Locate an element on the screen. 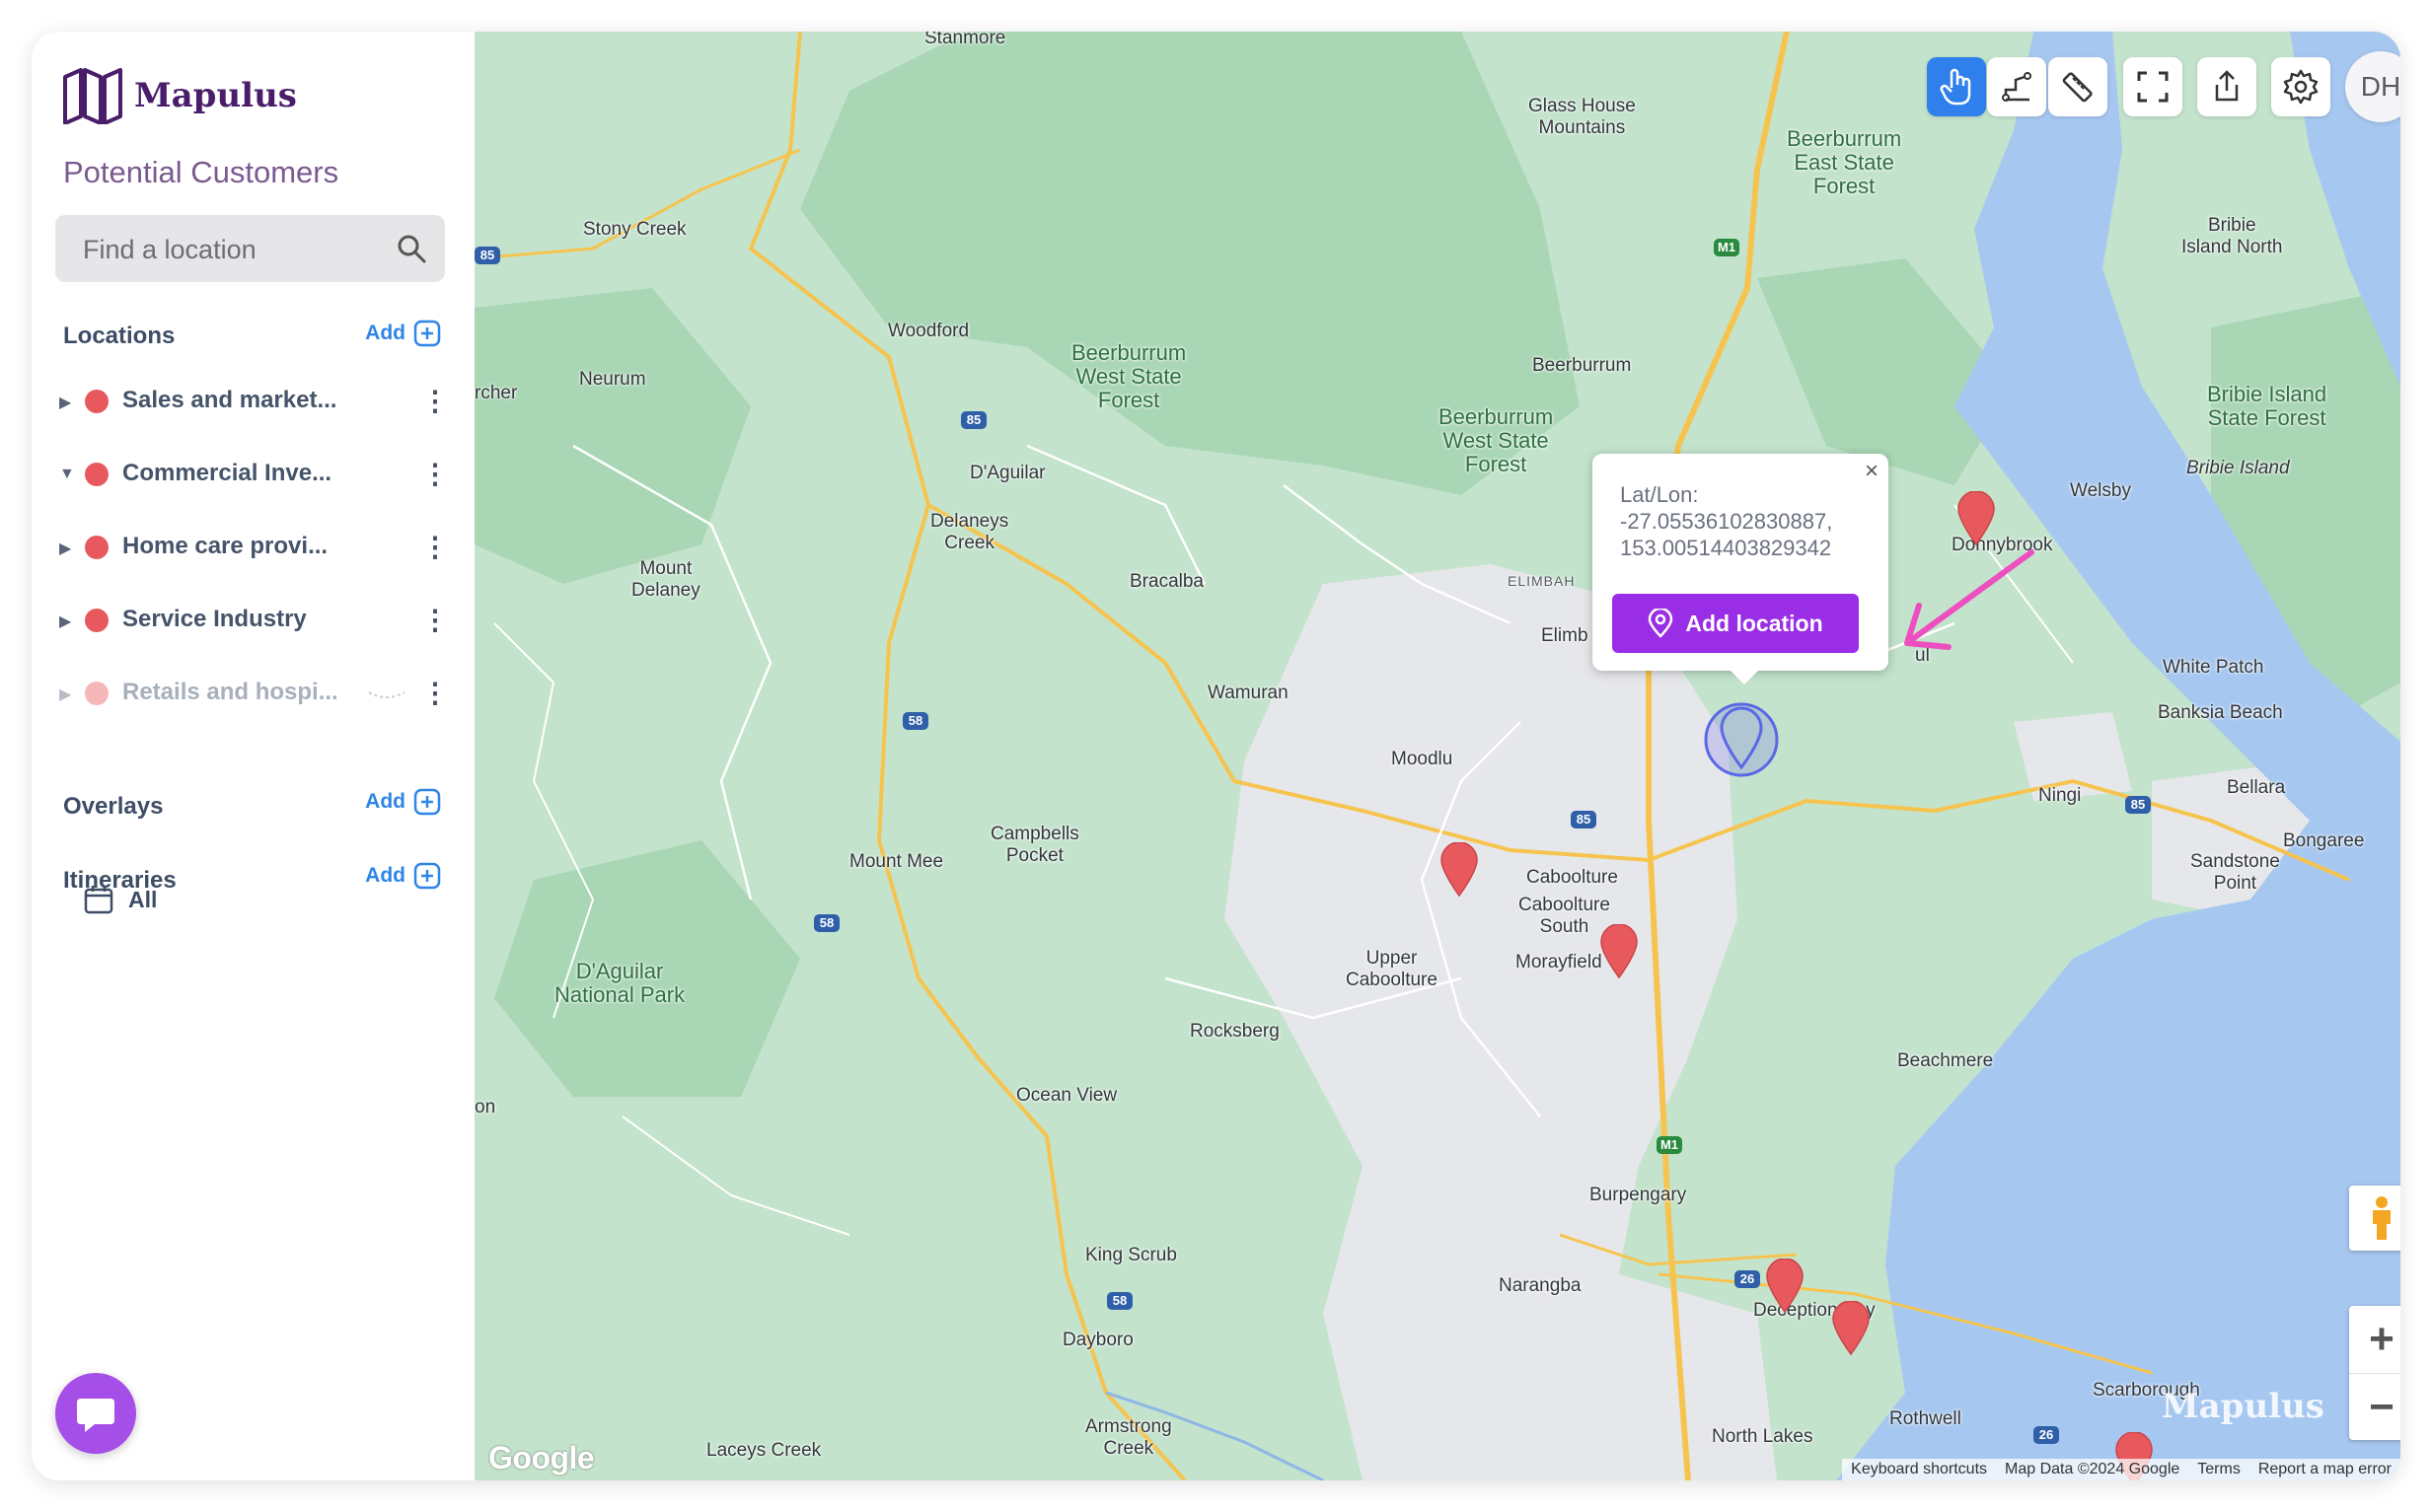 This screenshot has width=2432, height=1512. layer-item: ▼ Commercial Inve... ⋮ is located at coordinates (253, 474).